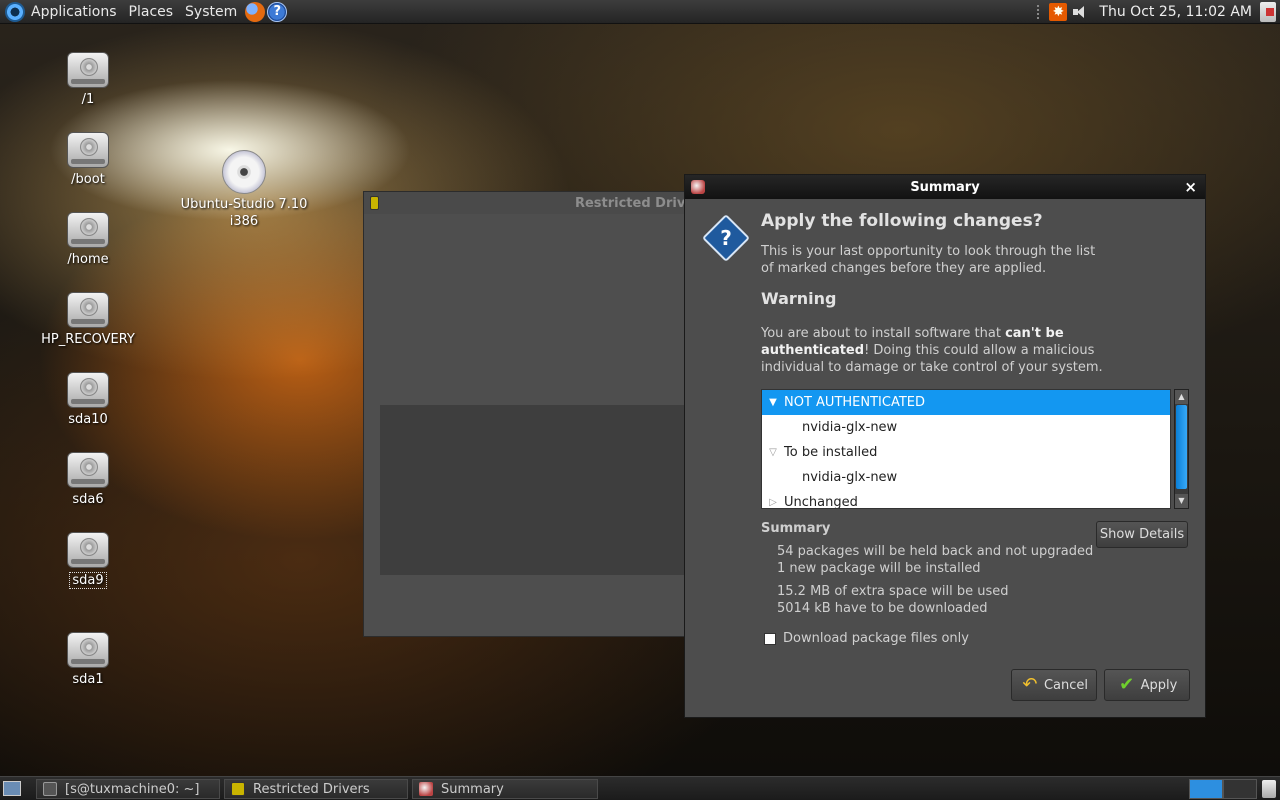  What do you see at coordinates (88, 419) in the screenshot?
I see `desktop-icon-label: sda10` at bounding box center [88, 419].